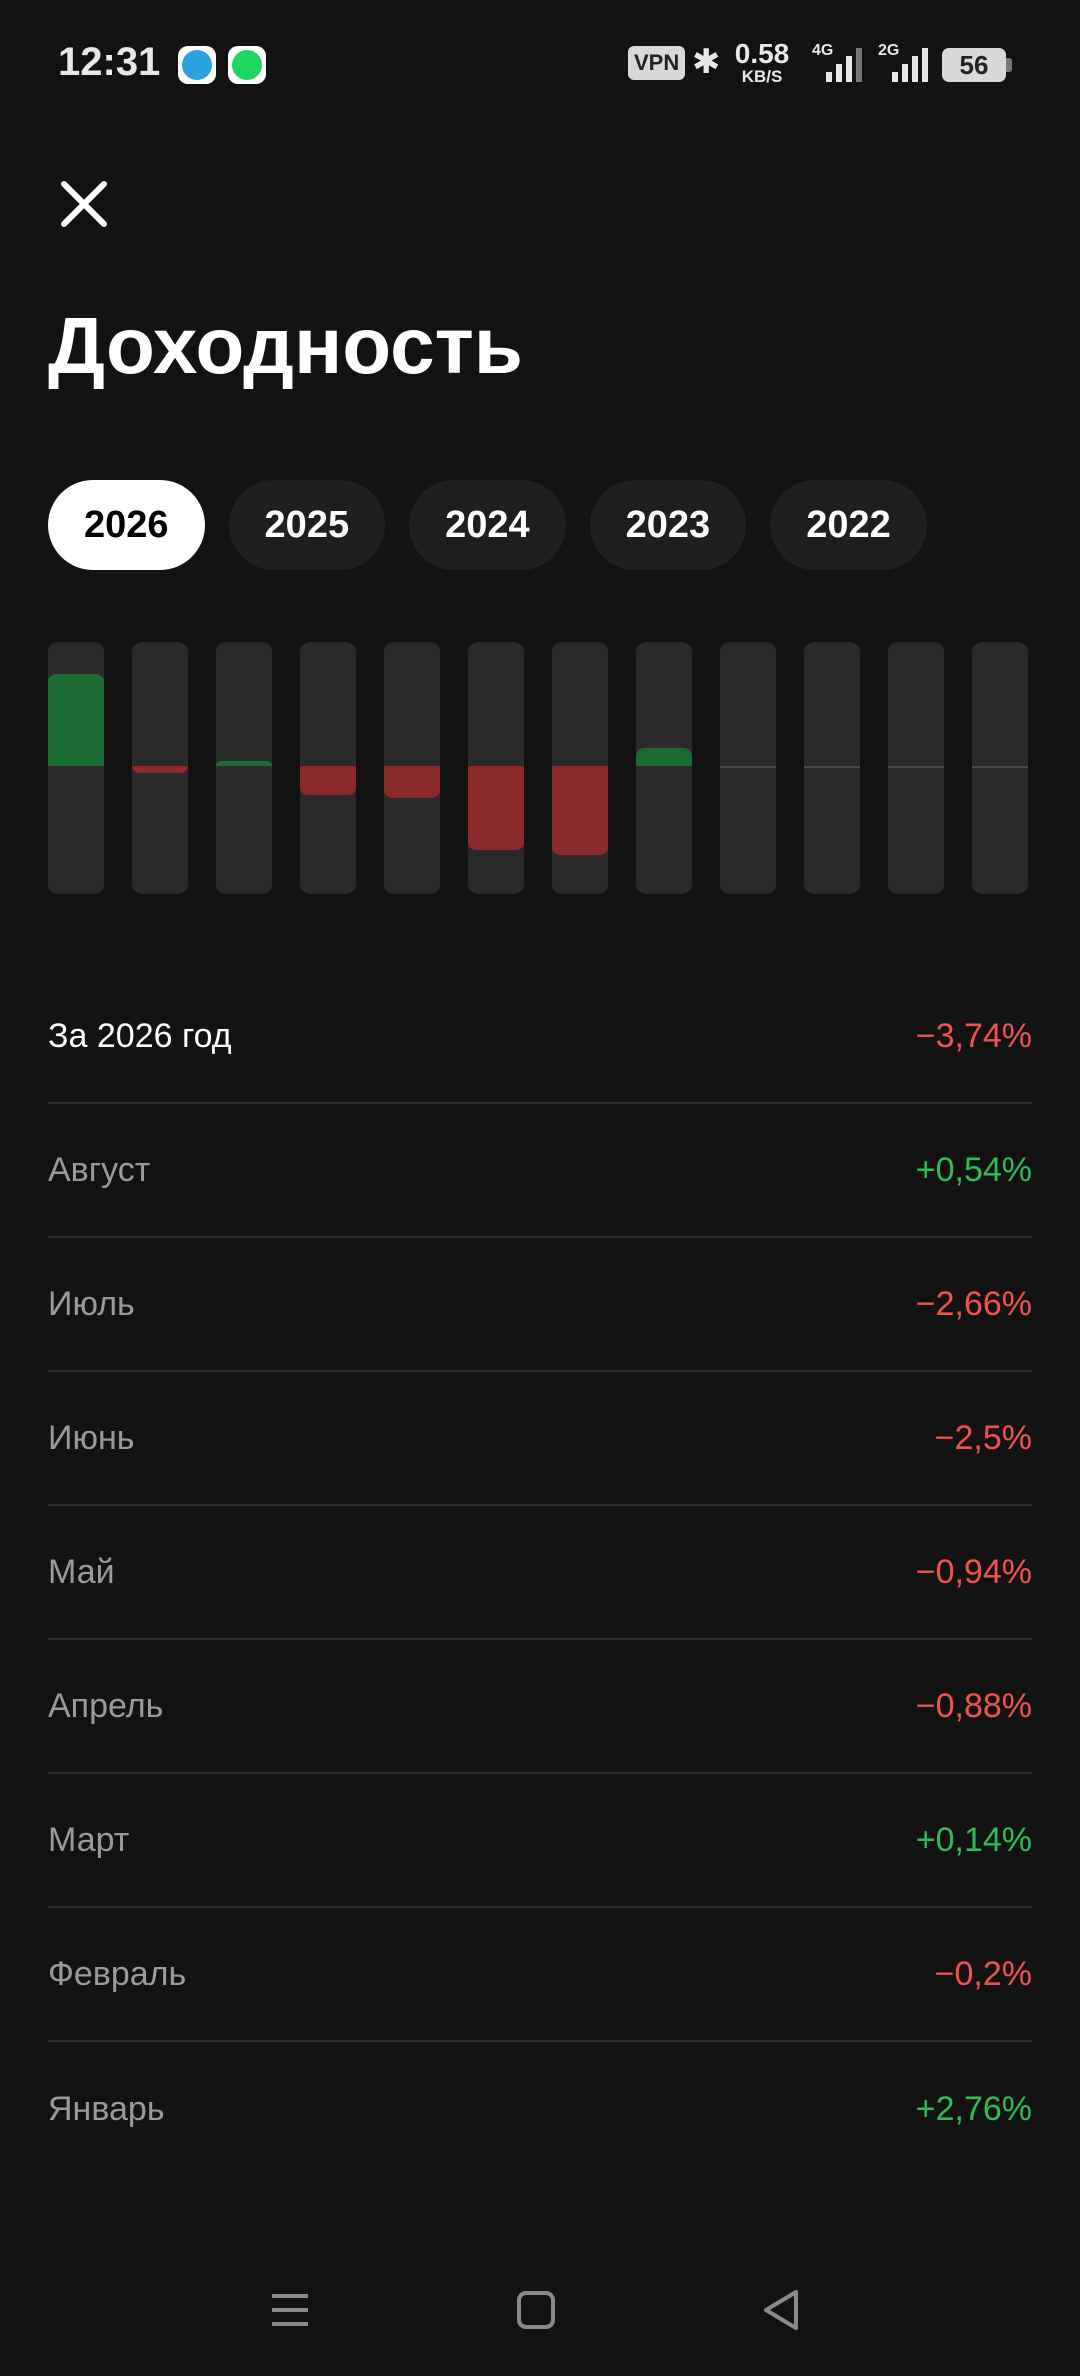 This screenshot has width=1080, height=2376. What do you see at coordinates (973, 1303) in the screenshot?
I see `month-value: −2,66%` at bounding box center [973, 1303].